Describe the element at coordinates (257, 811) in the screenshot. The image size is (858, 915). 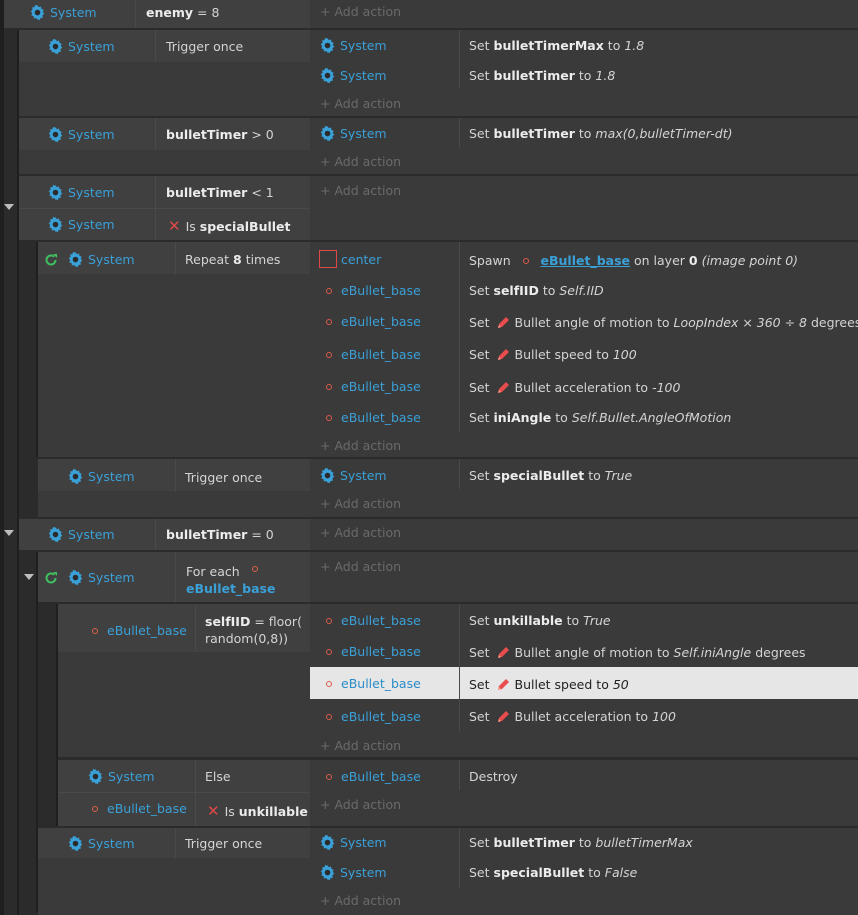
I see `condition-text: ✕ Is unkillable` at that location.